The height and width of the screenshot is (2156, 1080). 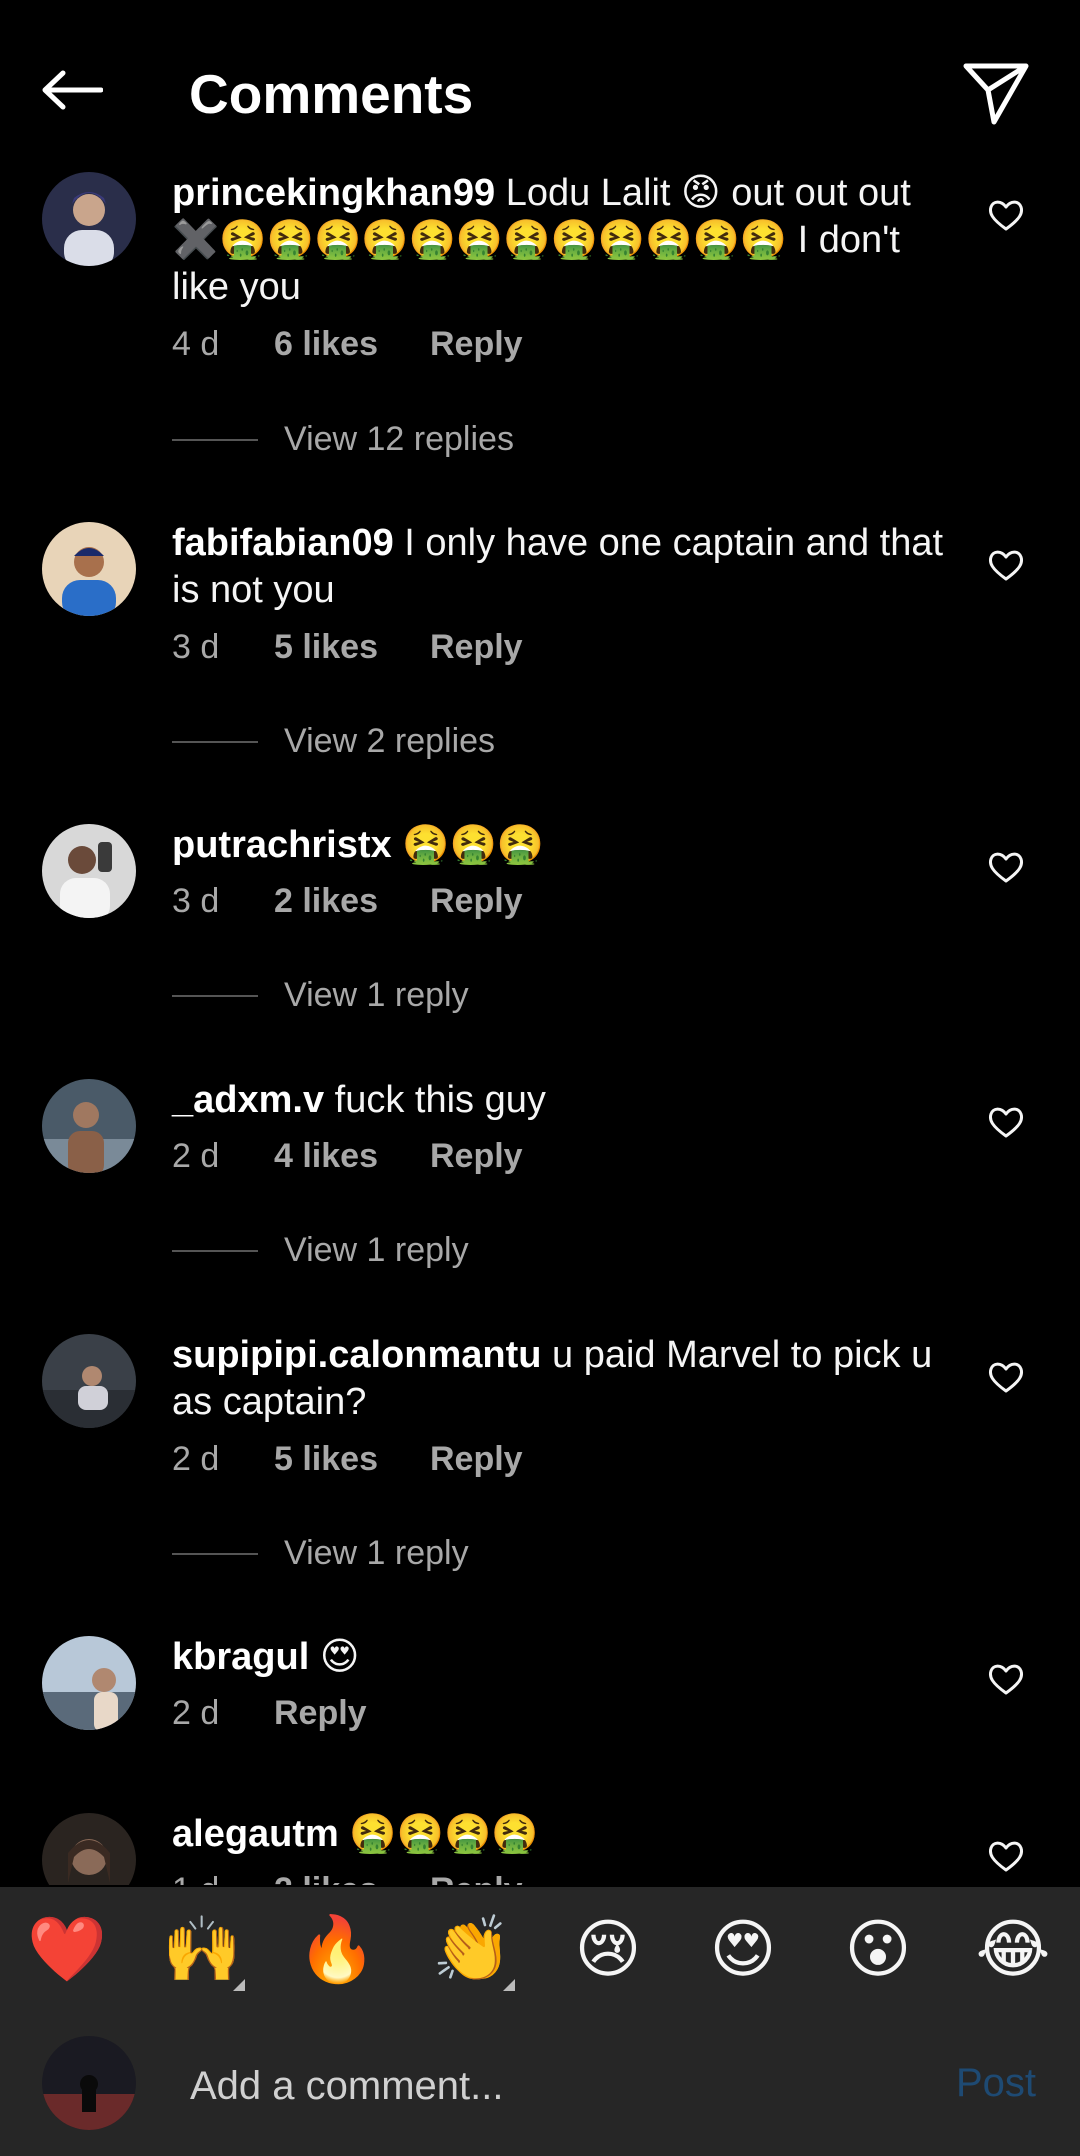 I want to click on comment-meta: 3 d 2 likes Reply, so click(x=347, y=901).